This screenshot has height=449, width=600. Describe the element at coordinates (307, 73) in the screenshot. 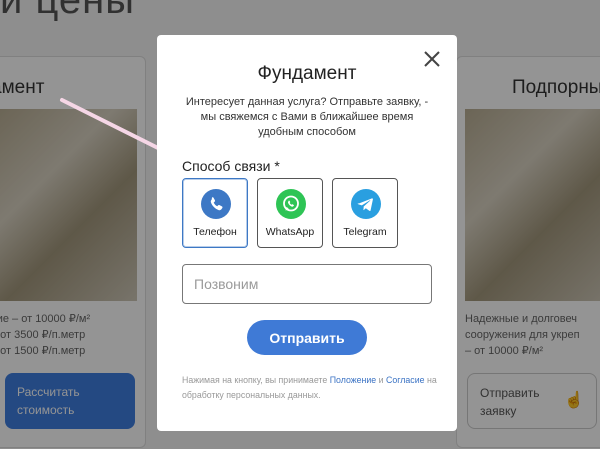

I see `modal-title: Фундамент` at that location.